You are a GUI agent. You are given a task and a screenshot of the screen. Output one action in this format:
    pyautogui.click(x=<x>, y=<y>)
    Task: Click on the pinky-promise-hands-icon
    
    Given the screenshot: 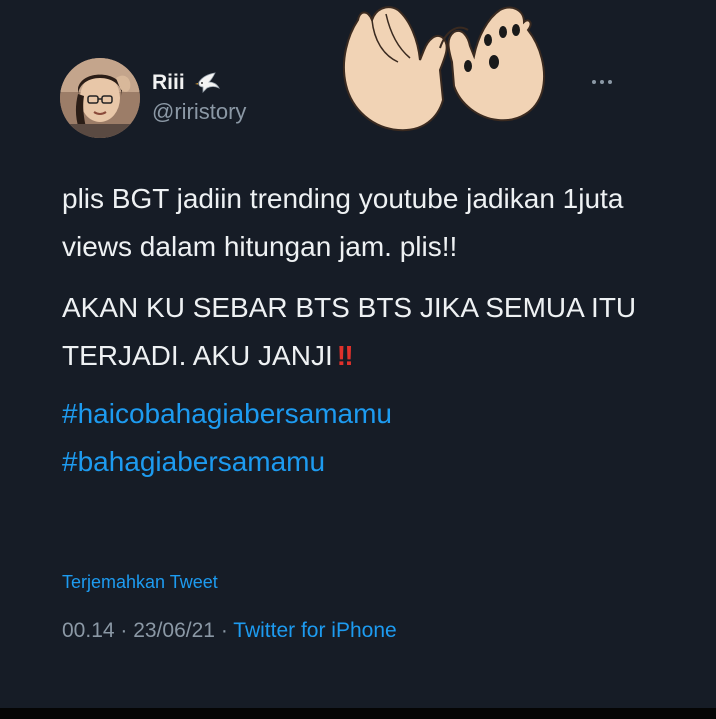 What is the action you would take?
    pyautogui.click(x=444, y=69)
    